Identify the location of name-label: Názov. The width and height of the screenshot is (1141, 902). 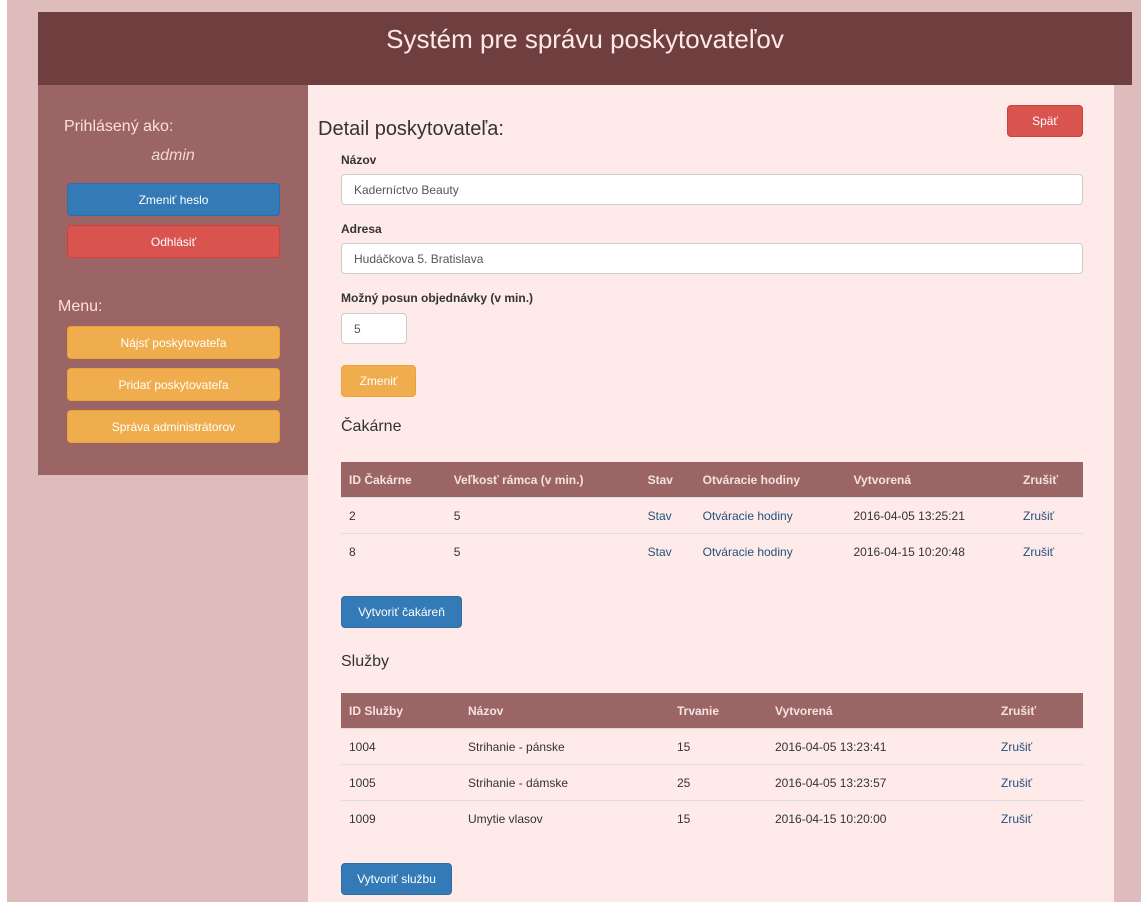
(359, 160).